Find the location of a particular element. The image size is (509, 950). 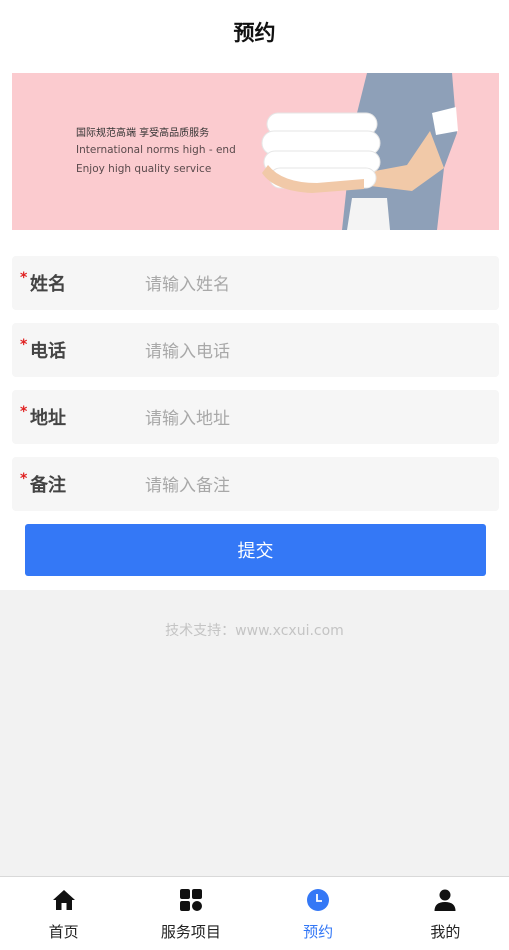

tab-services-label: 服务项目 is located at coordinates (190, 932).